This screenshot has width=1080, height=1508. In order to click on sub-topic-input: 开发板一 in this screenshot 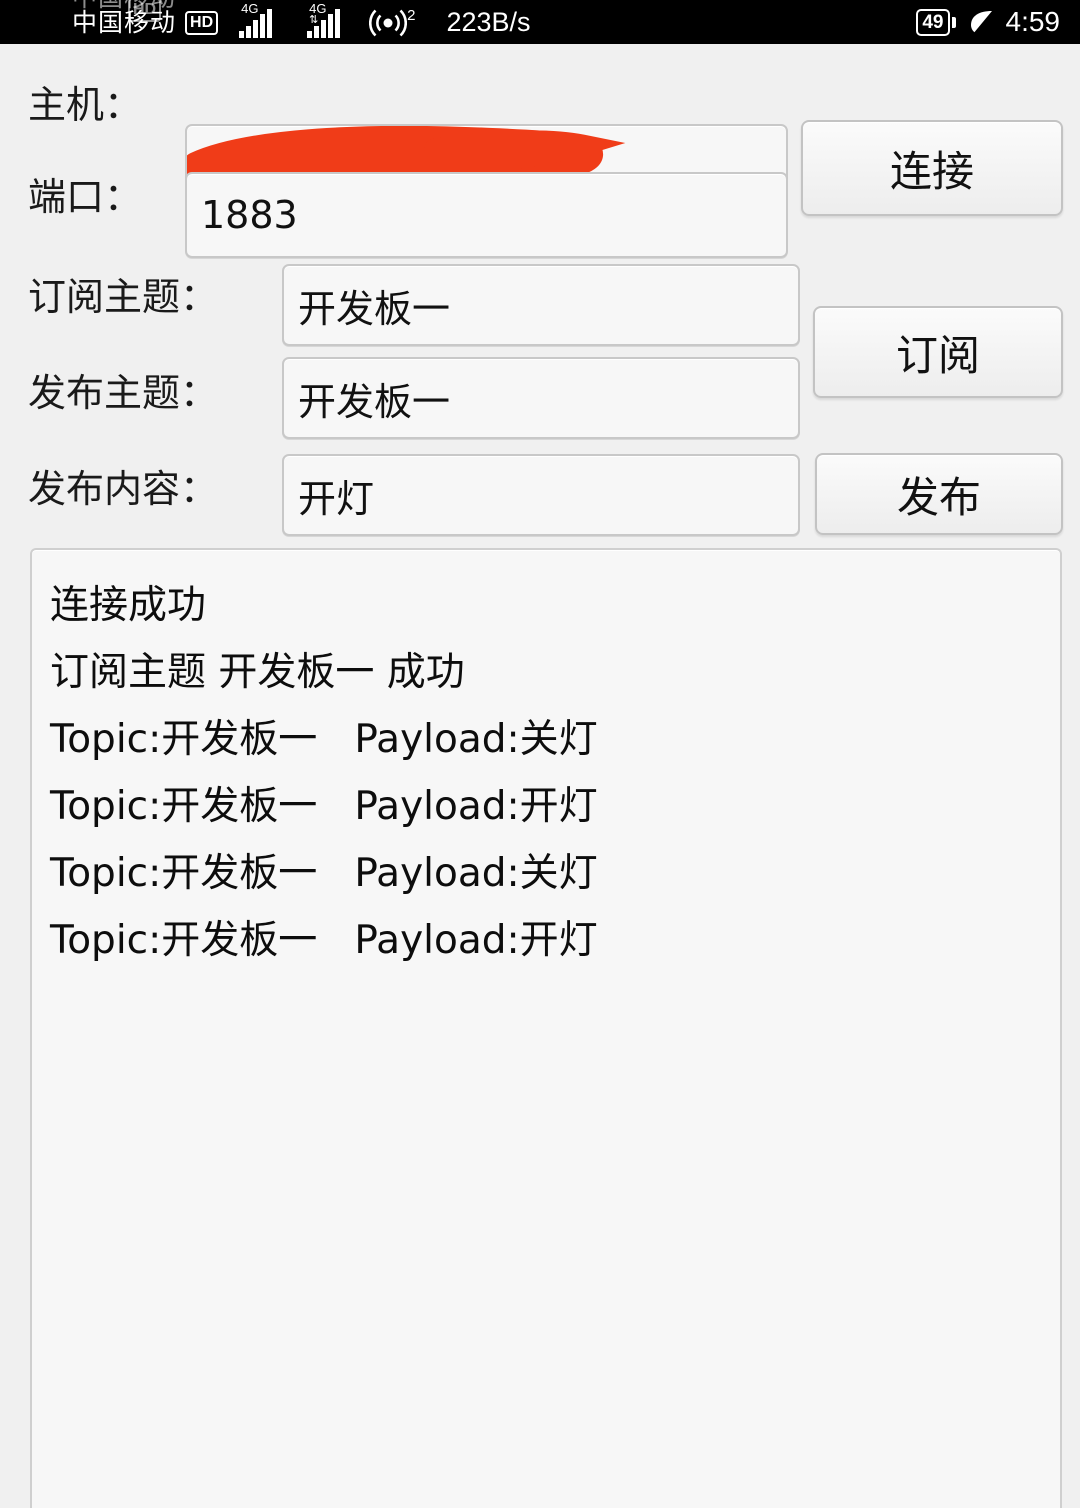, I will do `click(541, 305)`.